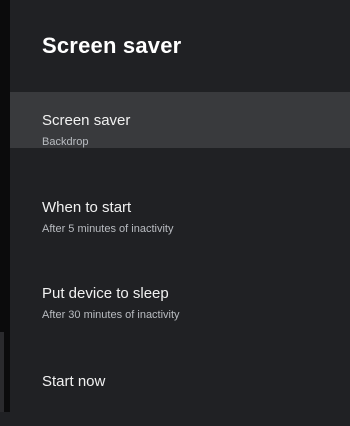  I want to click on menu-item-label: Put device to sleep, so click(105, 293).